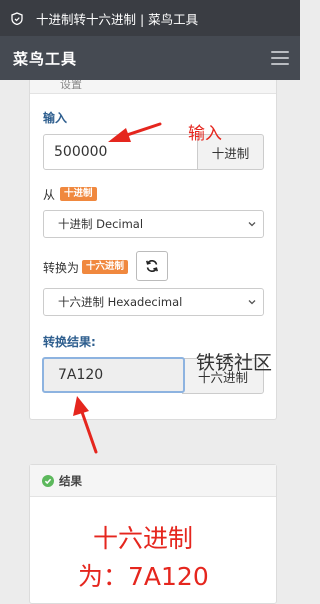  I want to click on arrow-to-result, so click(85, 425).